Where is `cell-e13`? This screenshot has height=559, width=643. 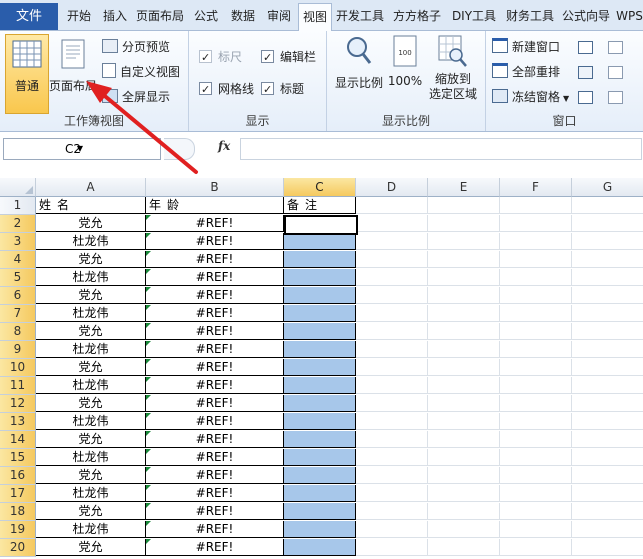 cell-e13 is located at coordinates (464, 421).